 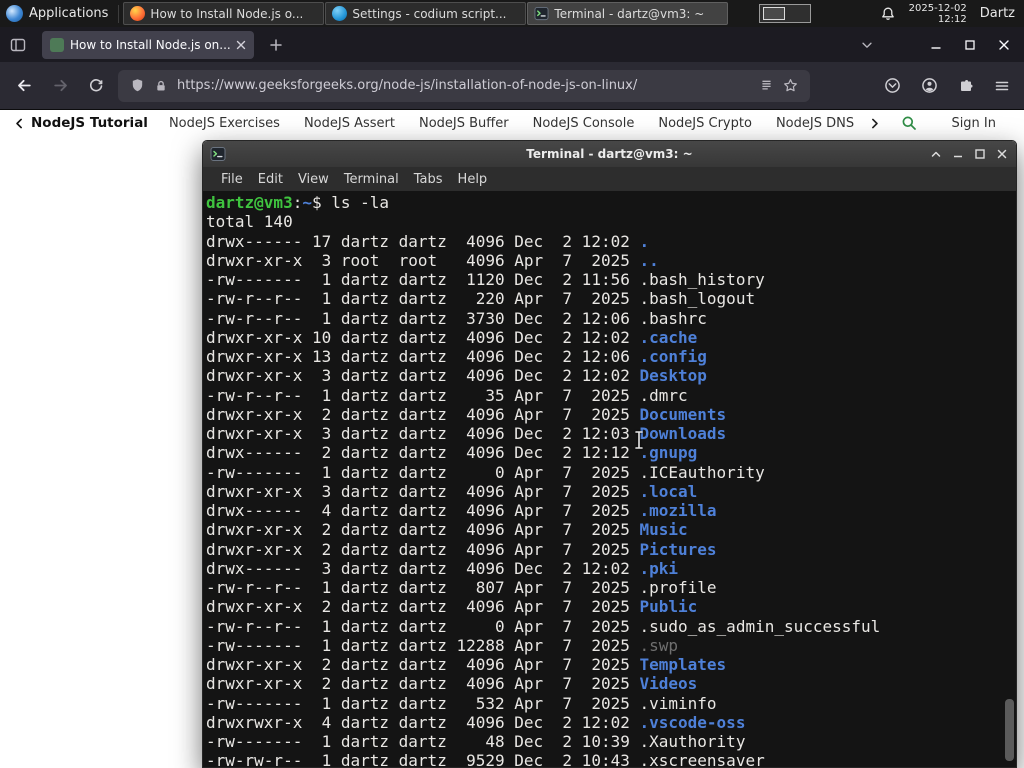 I want to click on terminal-window-controls, so click(x=973, y=154).